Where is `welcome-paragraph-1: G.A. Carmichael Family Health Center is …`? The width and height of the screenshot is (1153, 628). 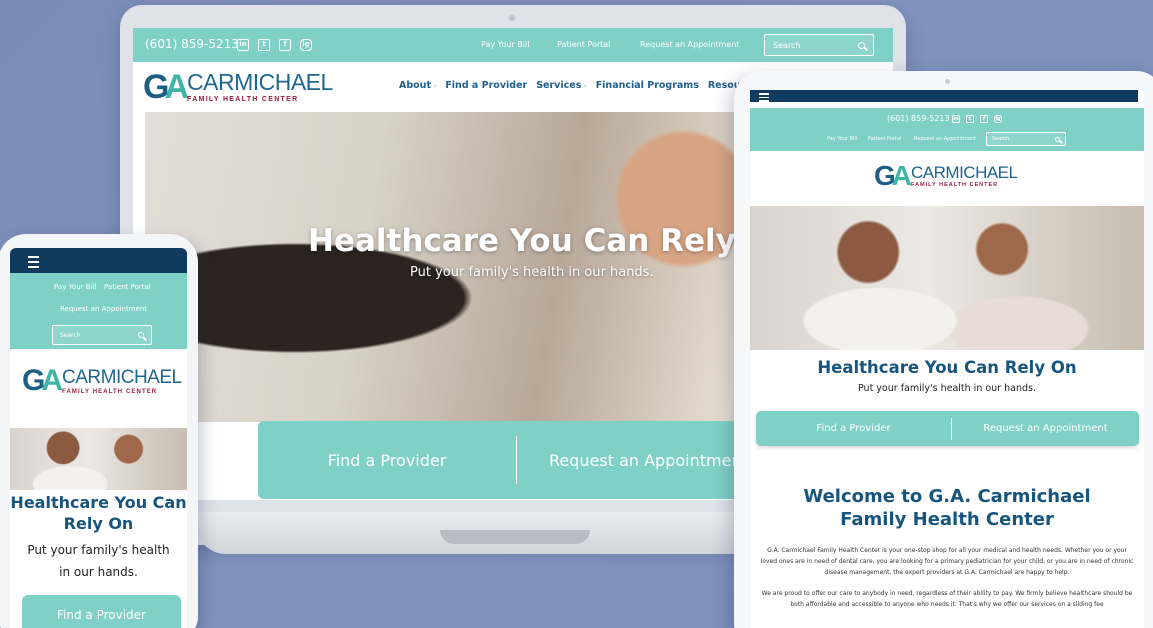
welcome-paragraph-1: G.A. Carmichael Family Health Center is … is located at coordinates (947, 561).